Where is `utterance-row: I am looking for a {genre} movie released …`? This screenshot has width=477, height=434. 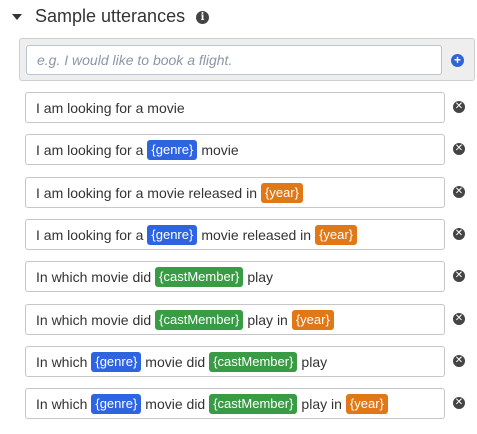 utterance-row: I am looking for a {genre} movie released … is located at coordinates (235, 234).